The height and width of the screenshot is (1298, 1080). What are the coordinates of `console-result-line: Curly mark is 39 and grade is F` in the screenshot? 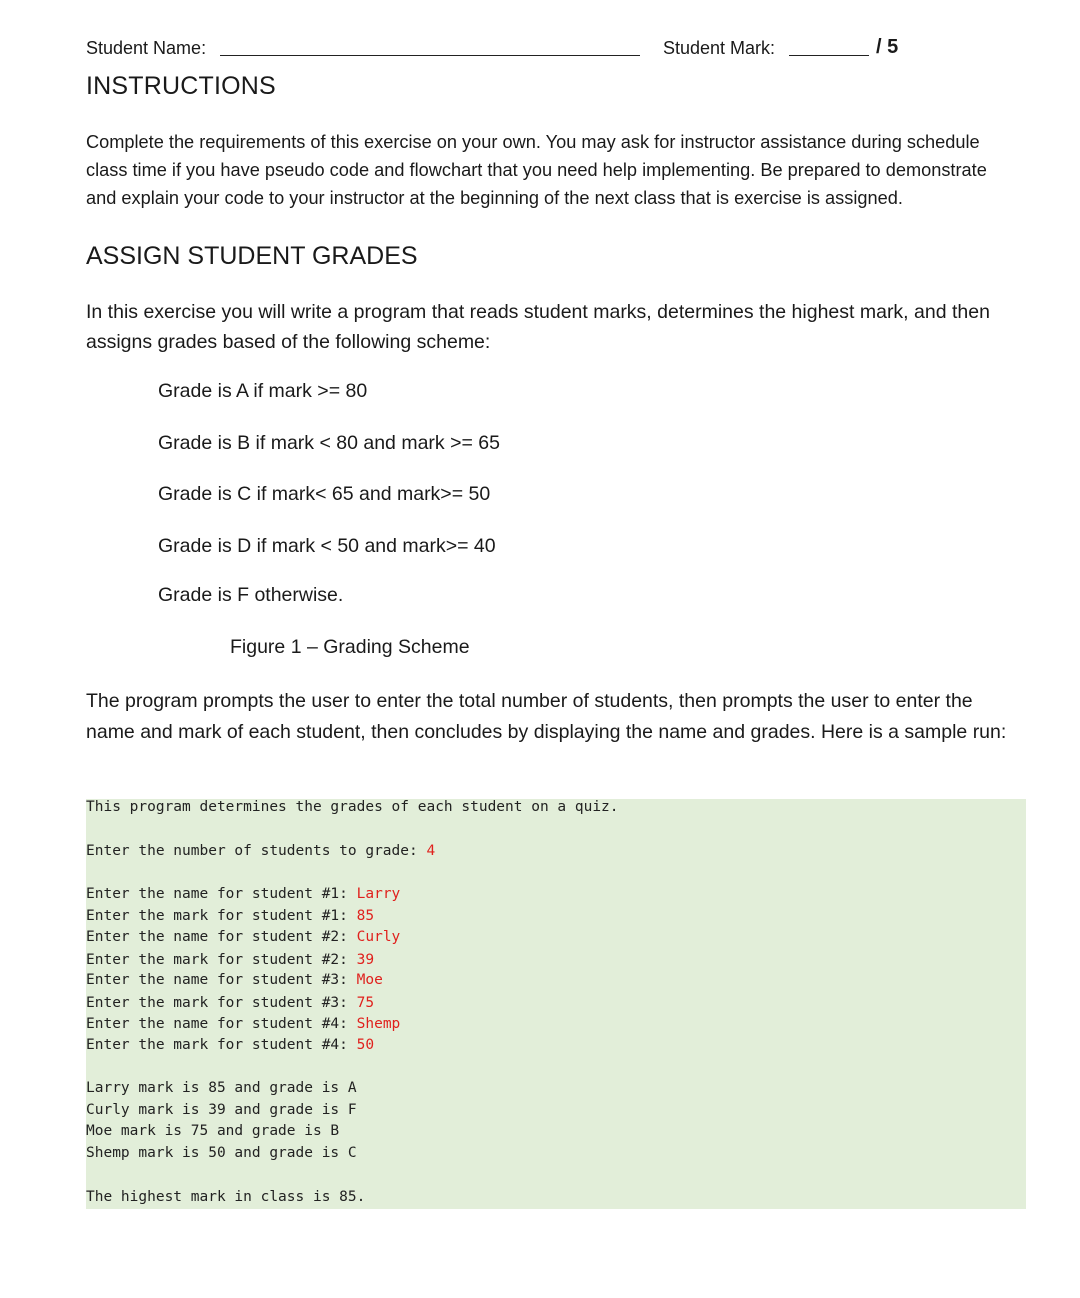 It's located at (221, 1110).